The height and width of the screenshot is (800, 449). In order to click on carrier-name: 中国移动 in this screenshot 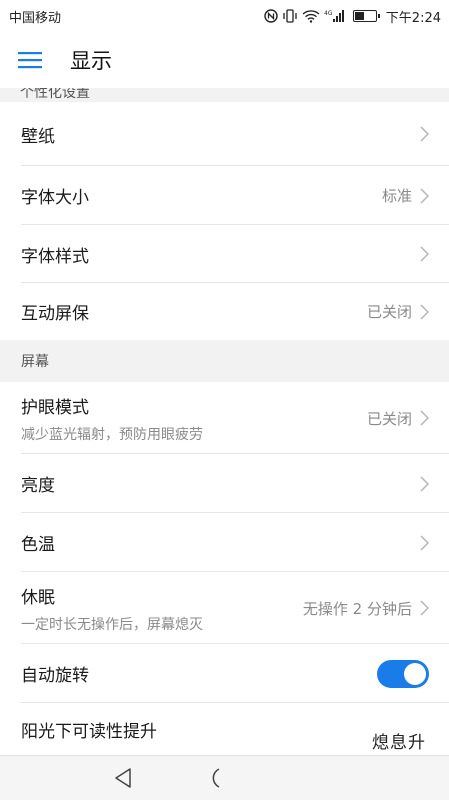, I will do `click(35, 18)`.